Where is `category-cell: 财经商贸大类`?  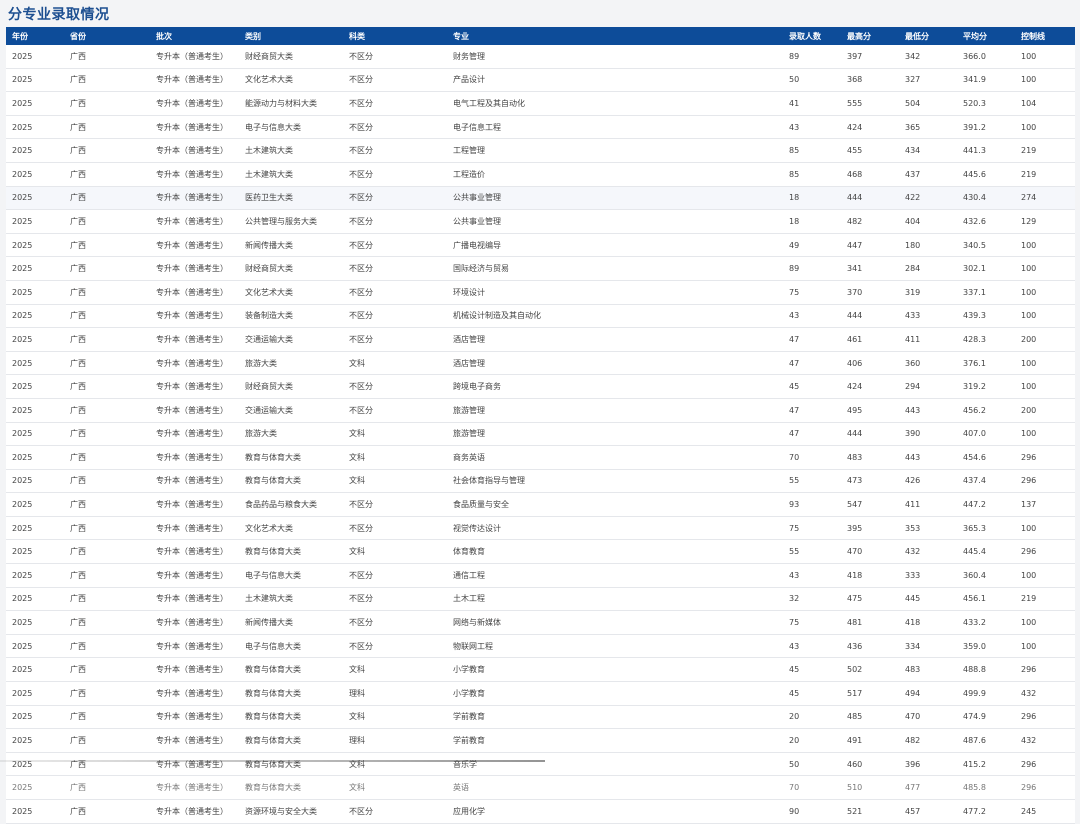
category-cell: 财经商贸大类 is located at coordinates (291, 386).